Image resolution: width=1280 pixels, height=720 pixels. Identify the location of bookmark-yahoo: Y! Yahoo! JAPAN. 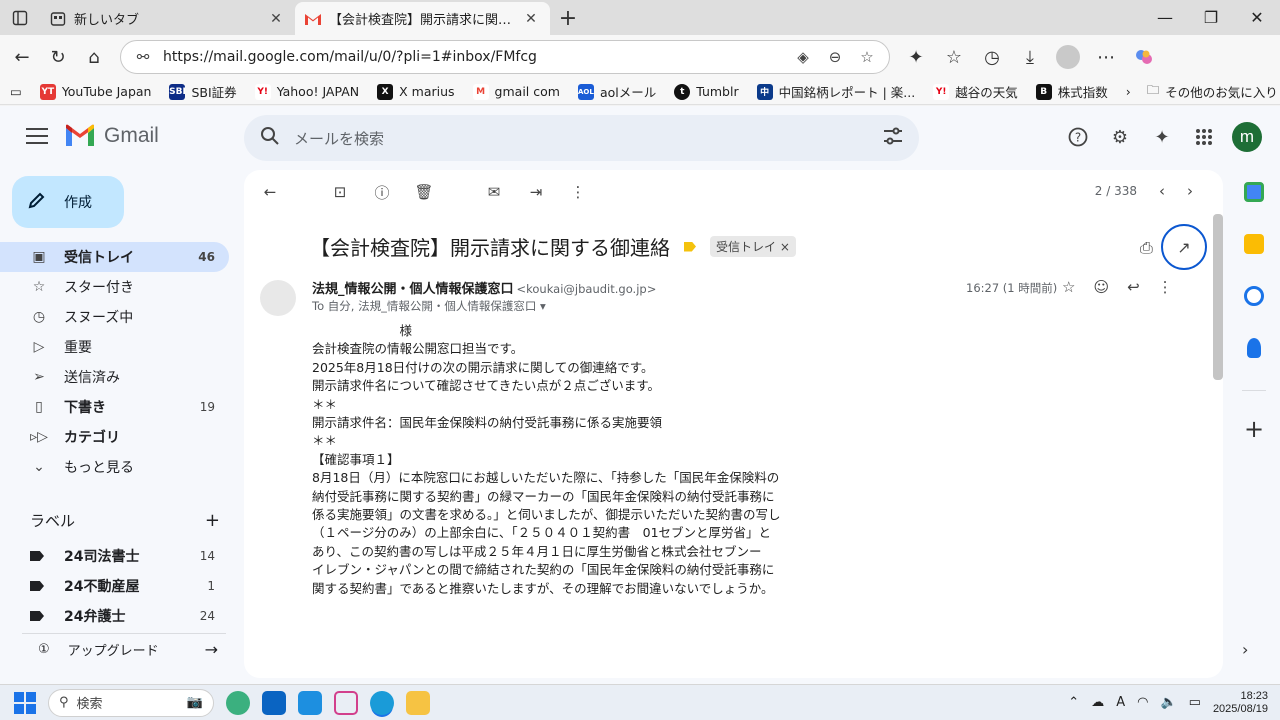
(306, 91).